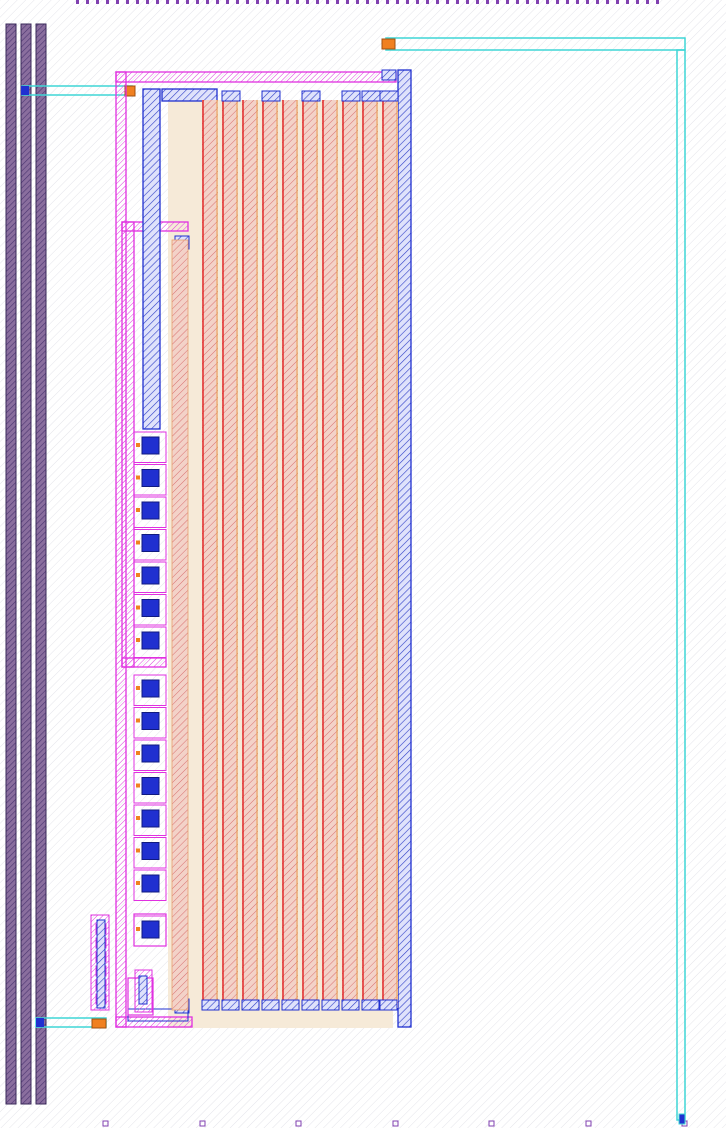 The width and height of the screenshot is (726, 1128). I want to click on well-inner-left, so click(128, 444).